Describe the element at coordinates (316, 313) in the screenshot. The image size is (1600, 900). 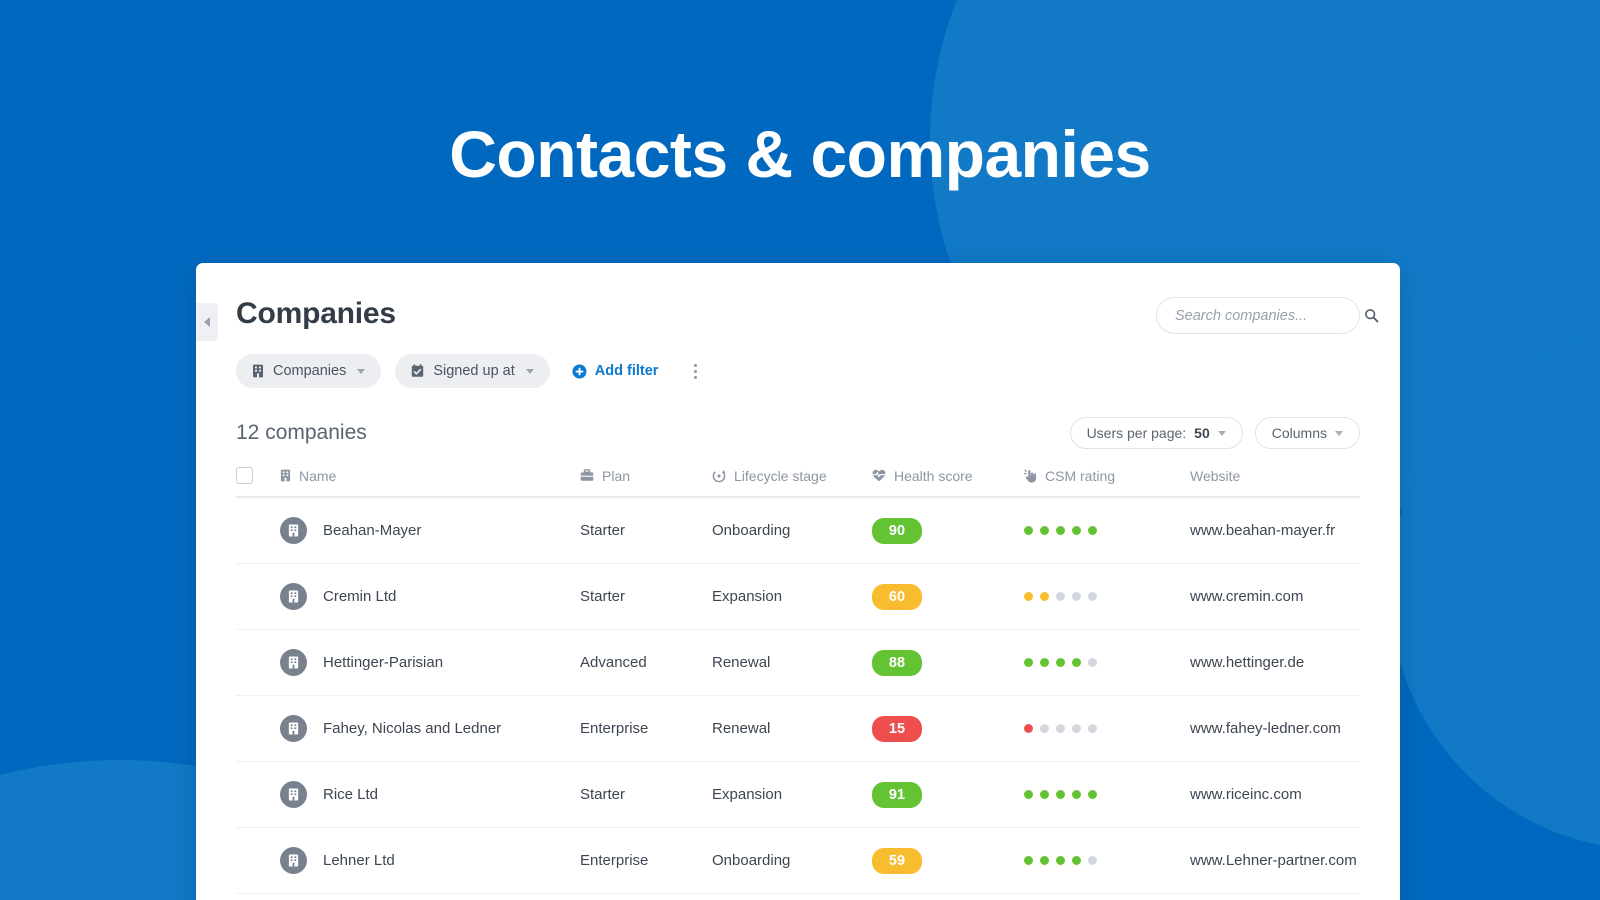
I see `page-title: Companies` at that location.